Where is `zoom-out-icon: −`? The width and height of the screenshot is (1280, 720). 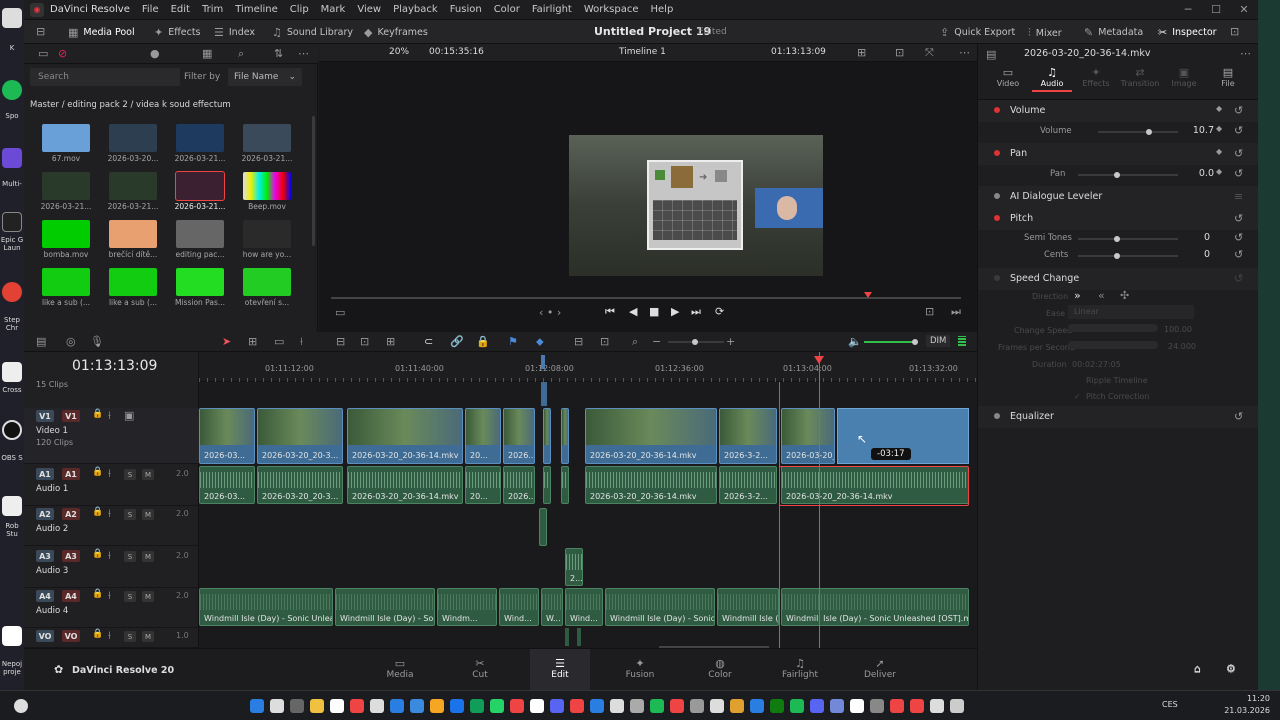
zoom-out-icon: − is located at coordinates (656, 341).